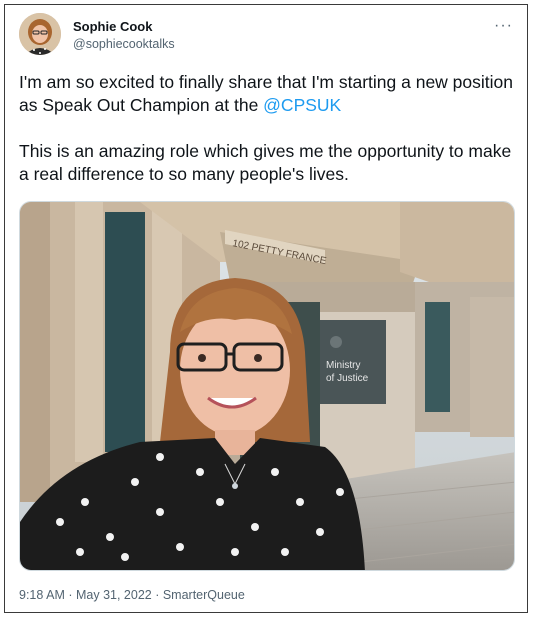  Describe the element at coordinates (124, 44) in the screenshot. I see `author-handle: @sophiecooktalks` at that location.